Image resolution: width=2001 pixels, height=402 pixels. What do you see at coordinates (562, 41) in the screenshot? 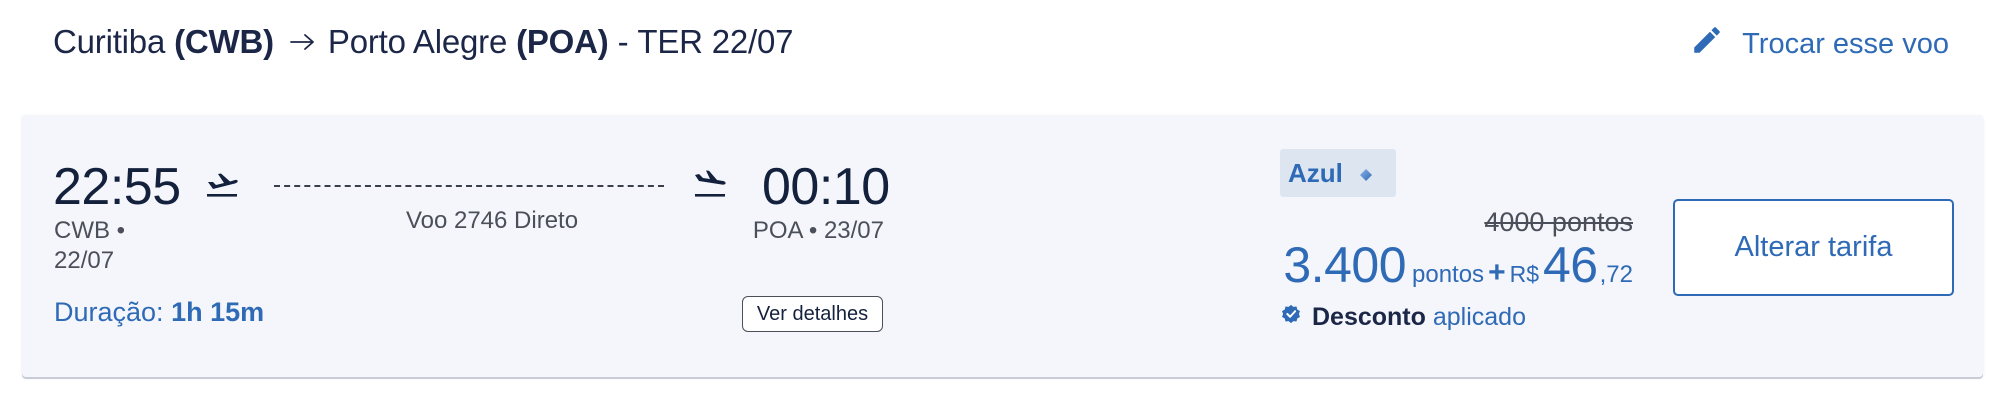
I see `destination-code: (POA)` at bounding box center [562, 41].